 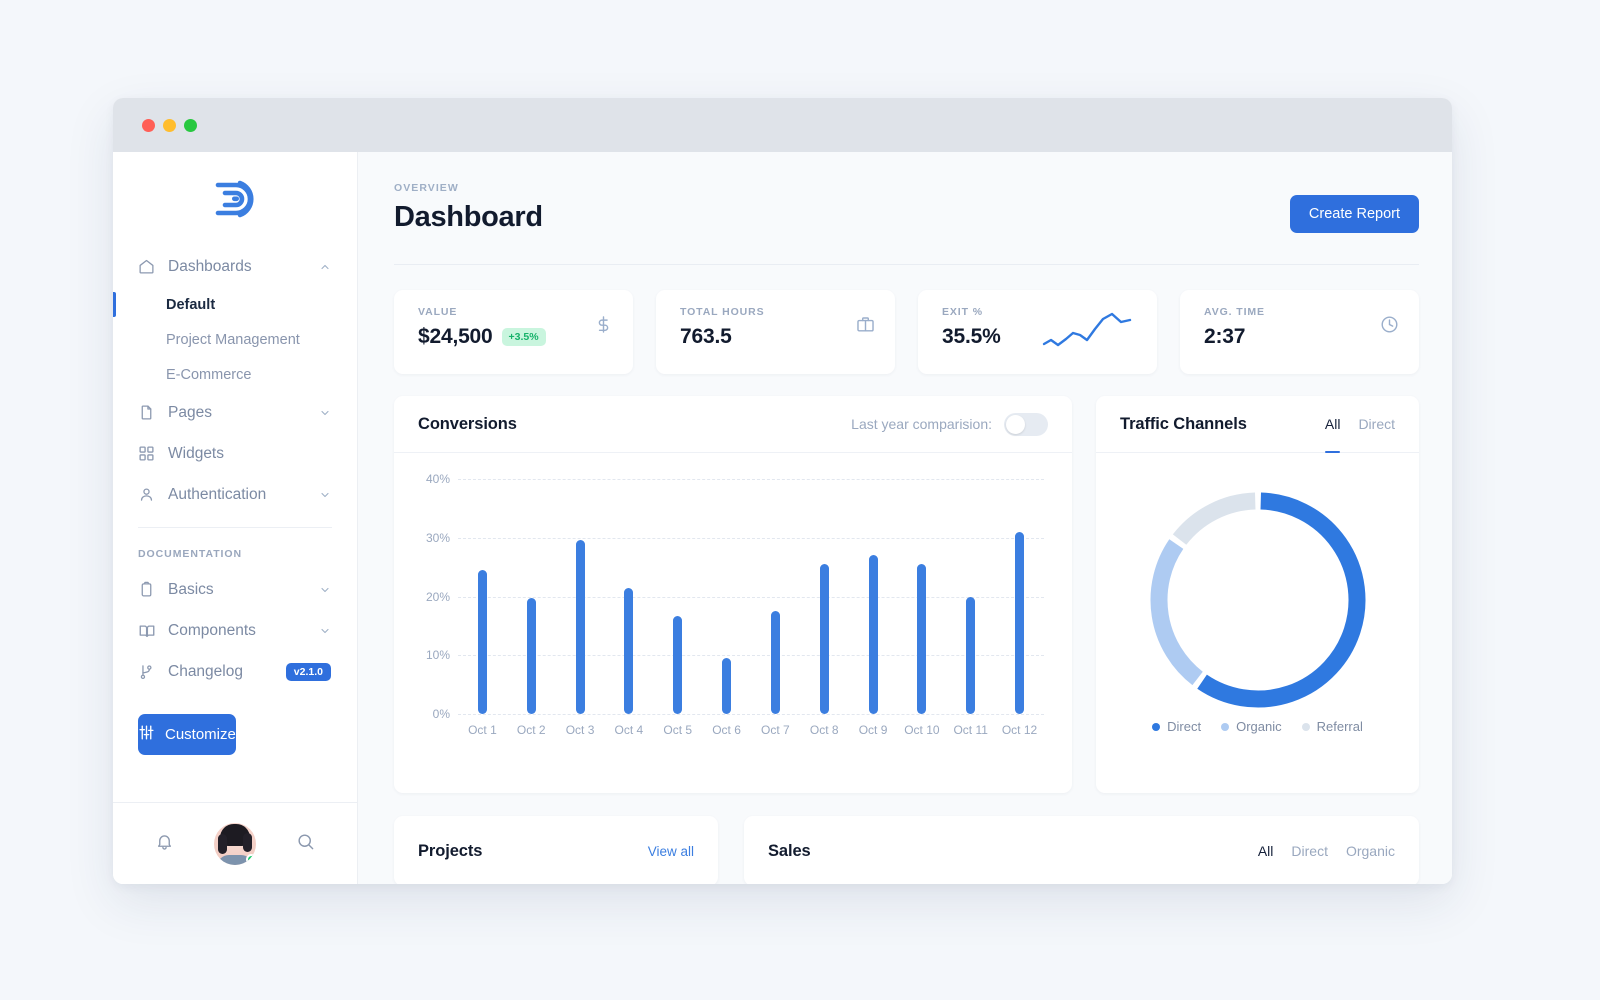 What do you see at coordinates (1176, 612) in the screenshot?
I see `donut-segment-organic` at bounding box center [1176, 612].